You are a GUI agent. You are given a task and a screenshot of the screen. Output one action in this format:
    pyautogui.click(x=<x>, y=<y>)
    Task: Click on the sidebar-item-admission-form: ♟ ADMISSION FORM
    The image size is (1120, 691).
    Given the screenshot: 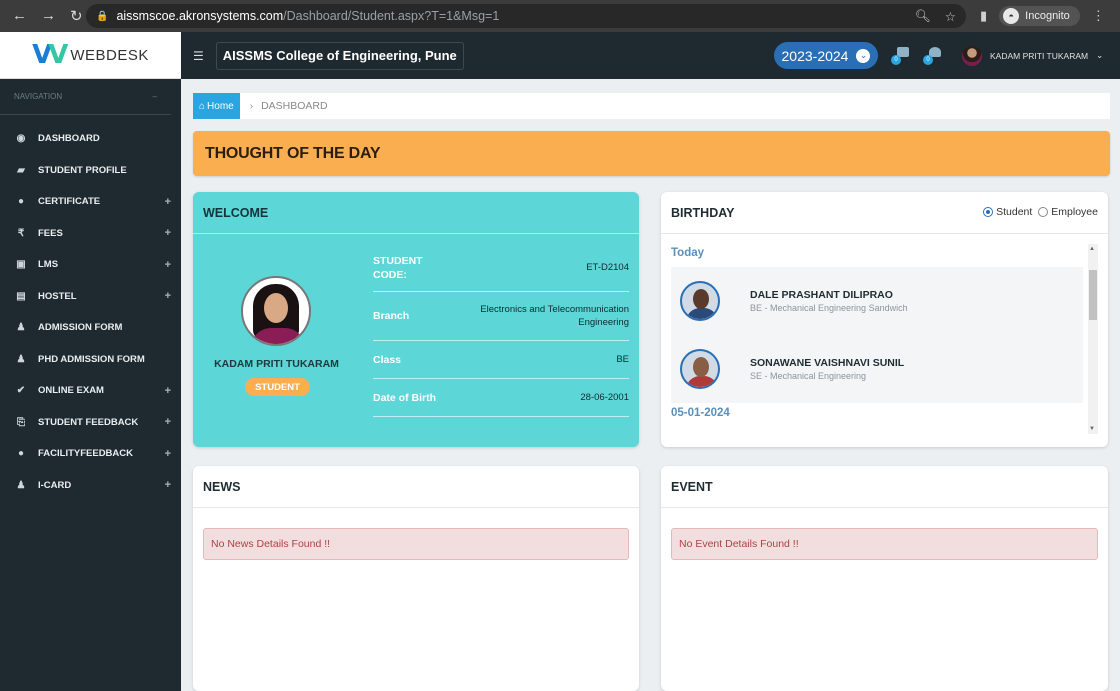 What is the action you would take?
    pyautogui.click(x=90, y=328)
    